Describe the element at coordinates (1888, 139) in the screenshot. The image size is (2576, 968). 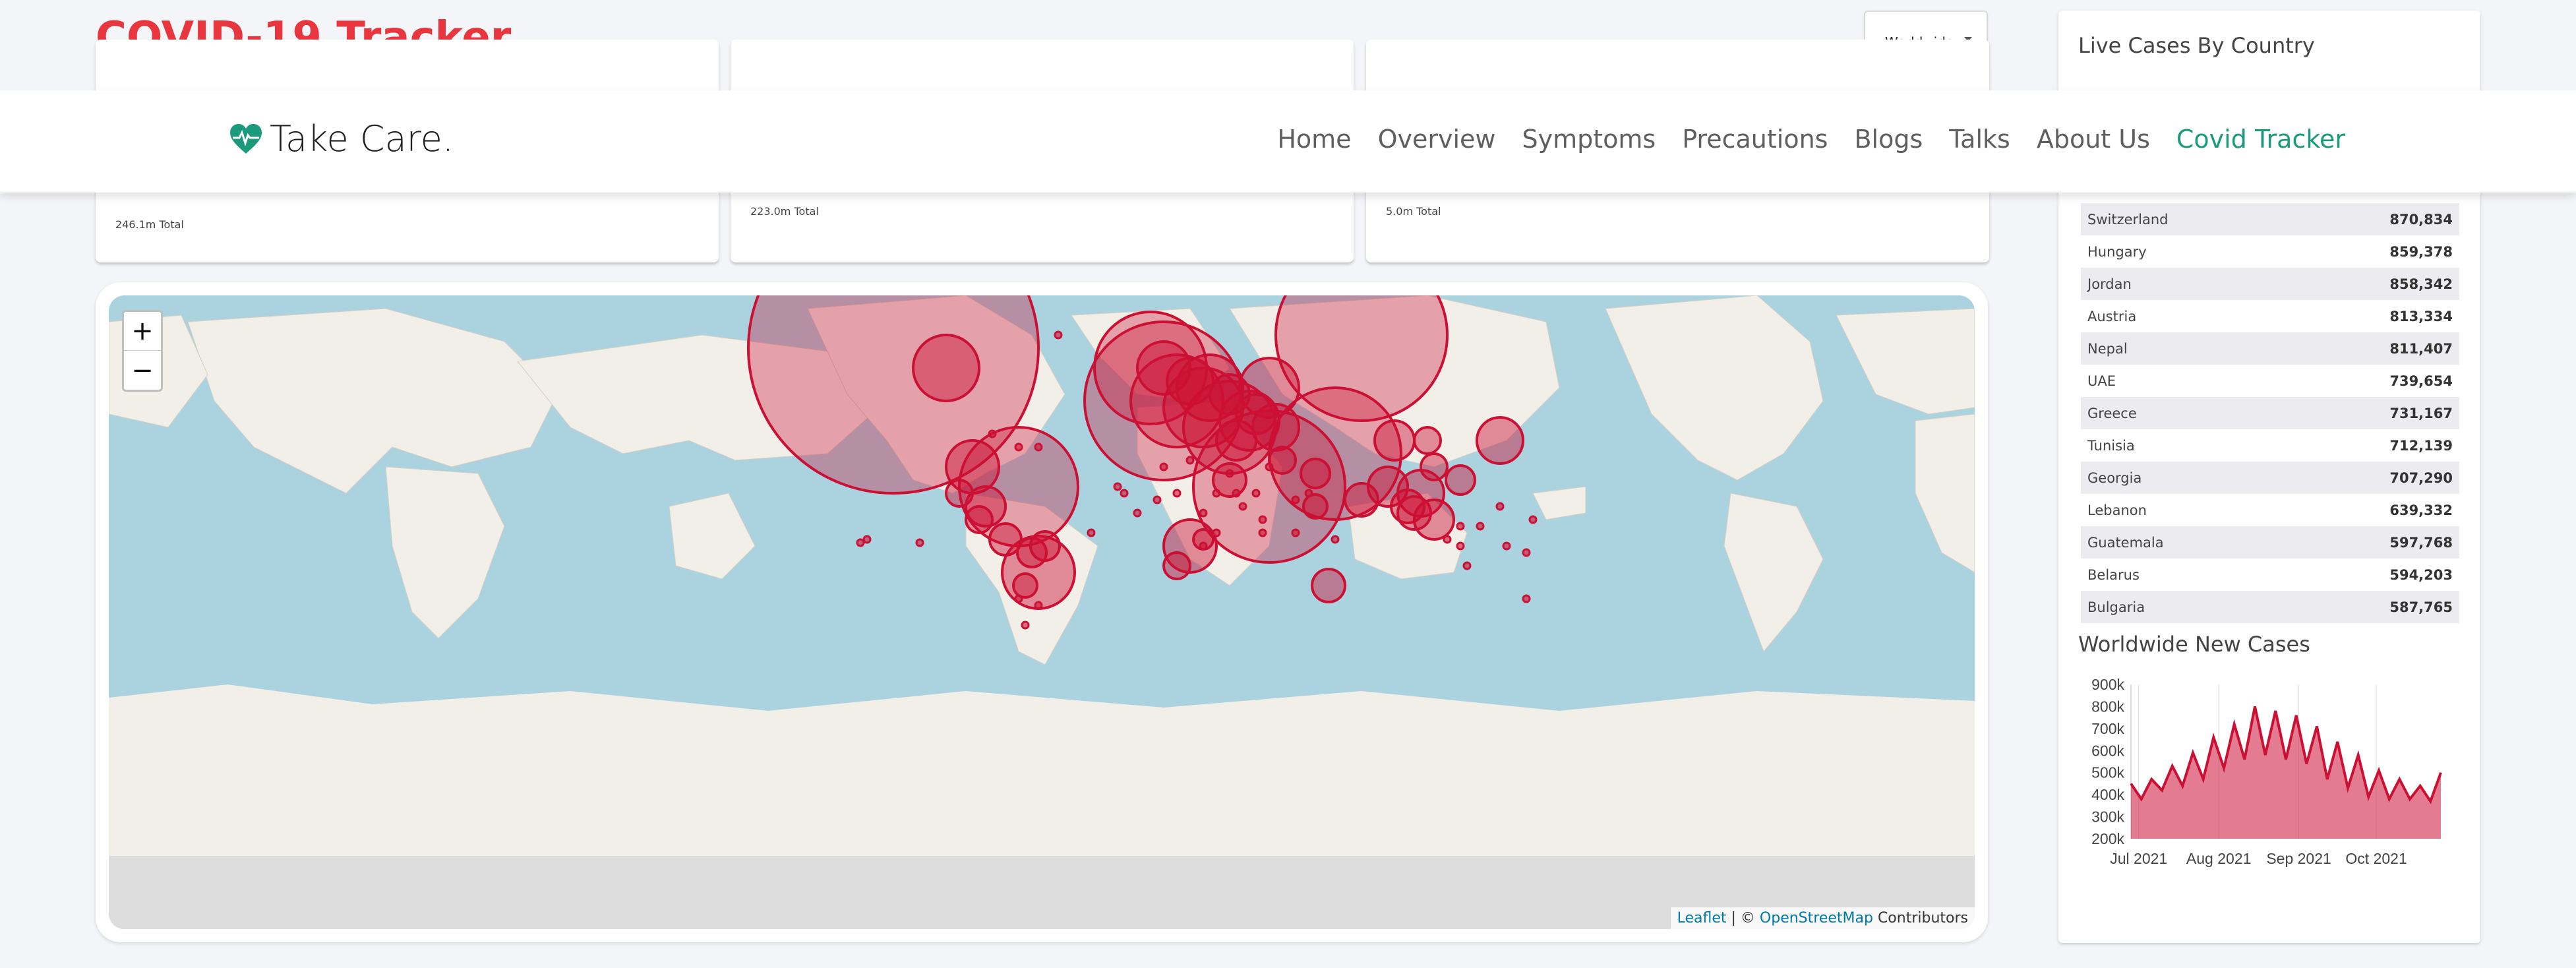
I see `nav-blogs: Blogs` at that location.